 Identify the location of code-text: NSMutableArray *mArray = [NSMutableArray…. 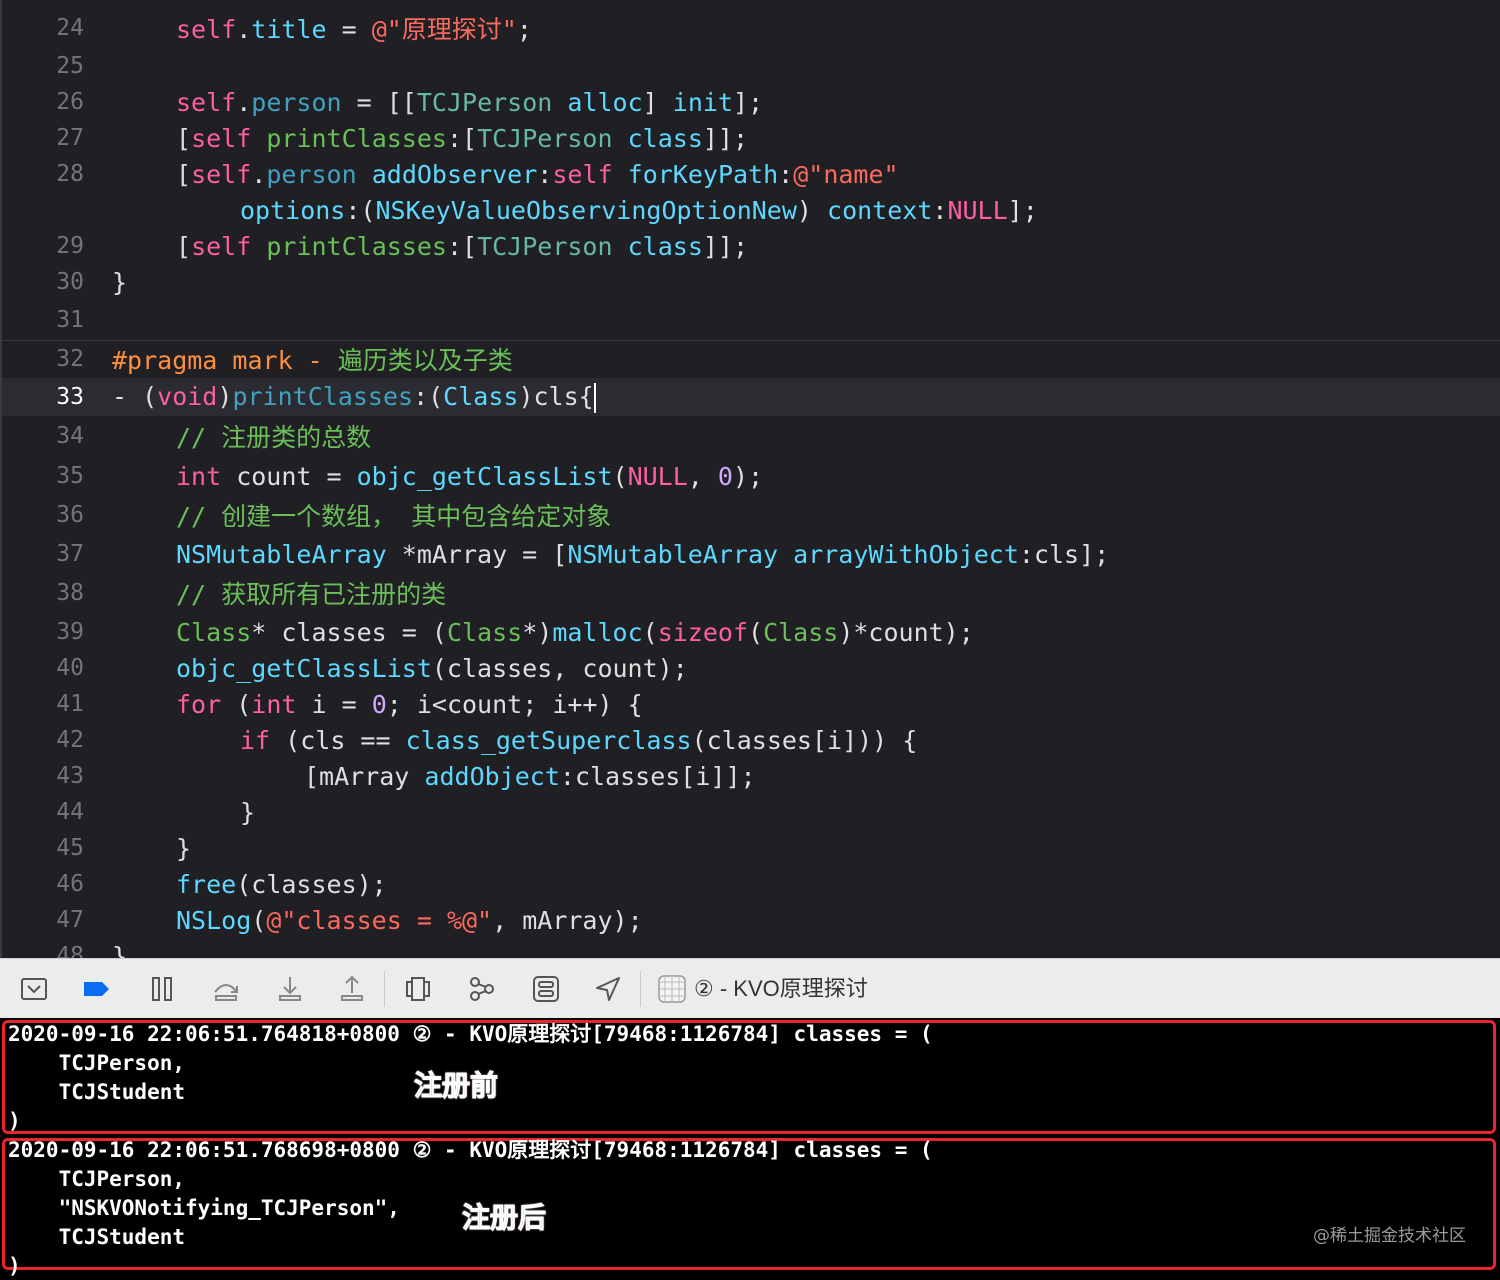
(643, 554).